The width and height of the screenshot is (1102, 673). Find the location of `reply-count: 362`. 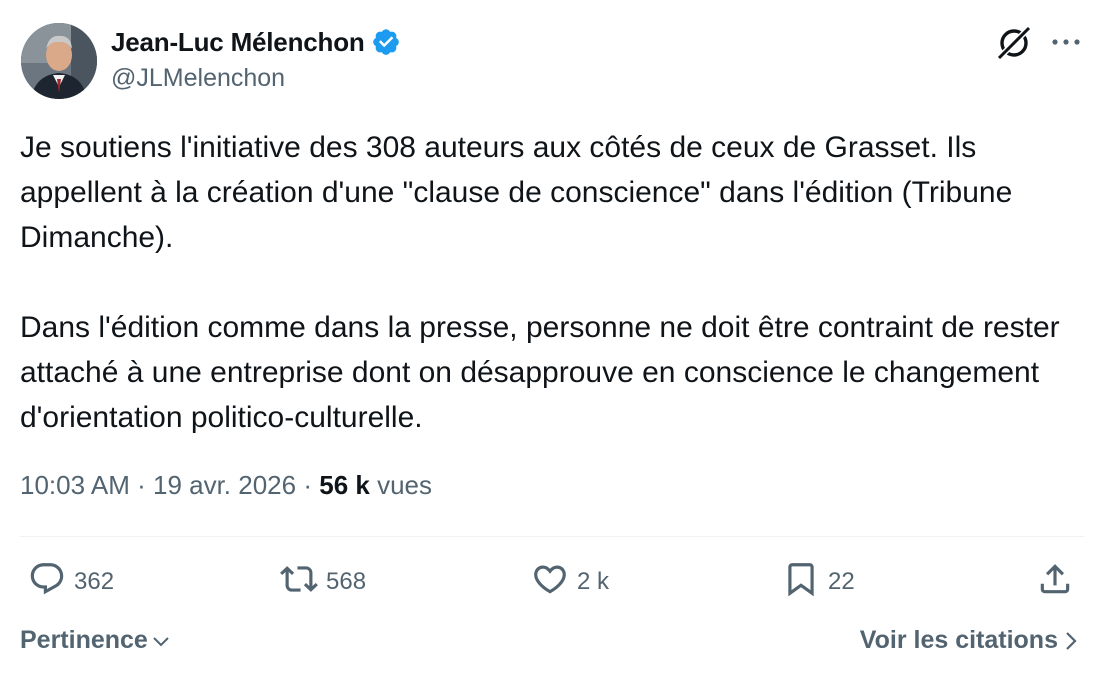

reply-count: 362 is located at coordinates (94, 581).